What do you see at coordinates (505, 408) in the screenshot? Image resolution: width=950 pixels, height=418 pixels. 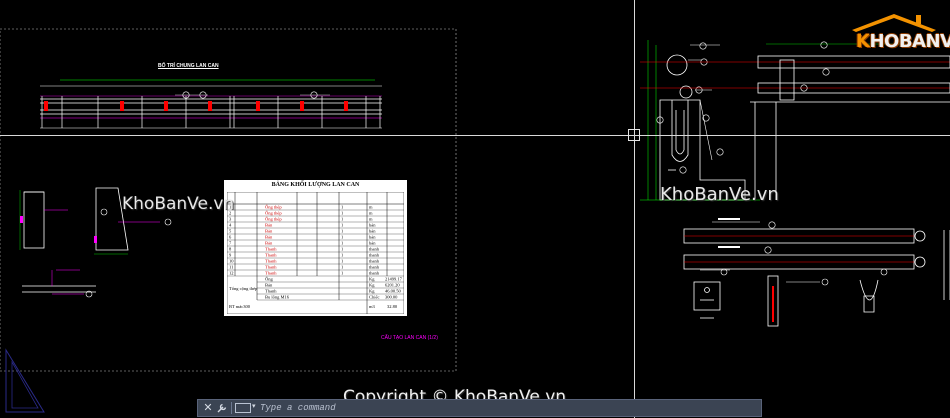 I see `command-input` at bounding box center [505, 408].